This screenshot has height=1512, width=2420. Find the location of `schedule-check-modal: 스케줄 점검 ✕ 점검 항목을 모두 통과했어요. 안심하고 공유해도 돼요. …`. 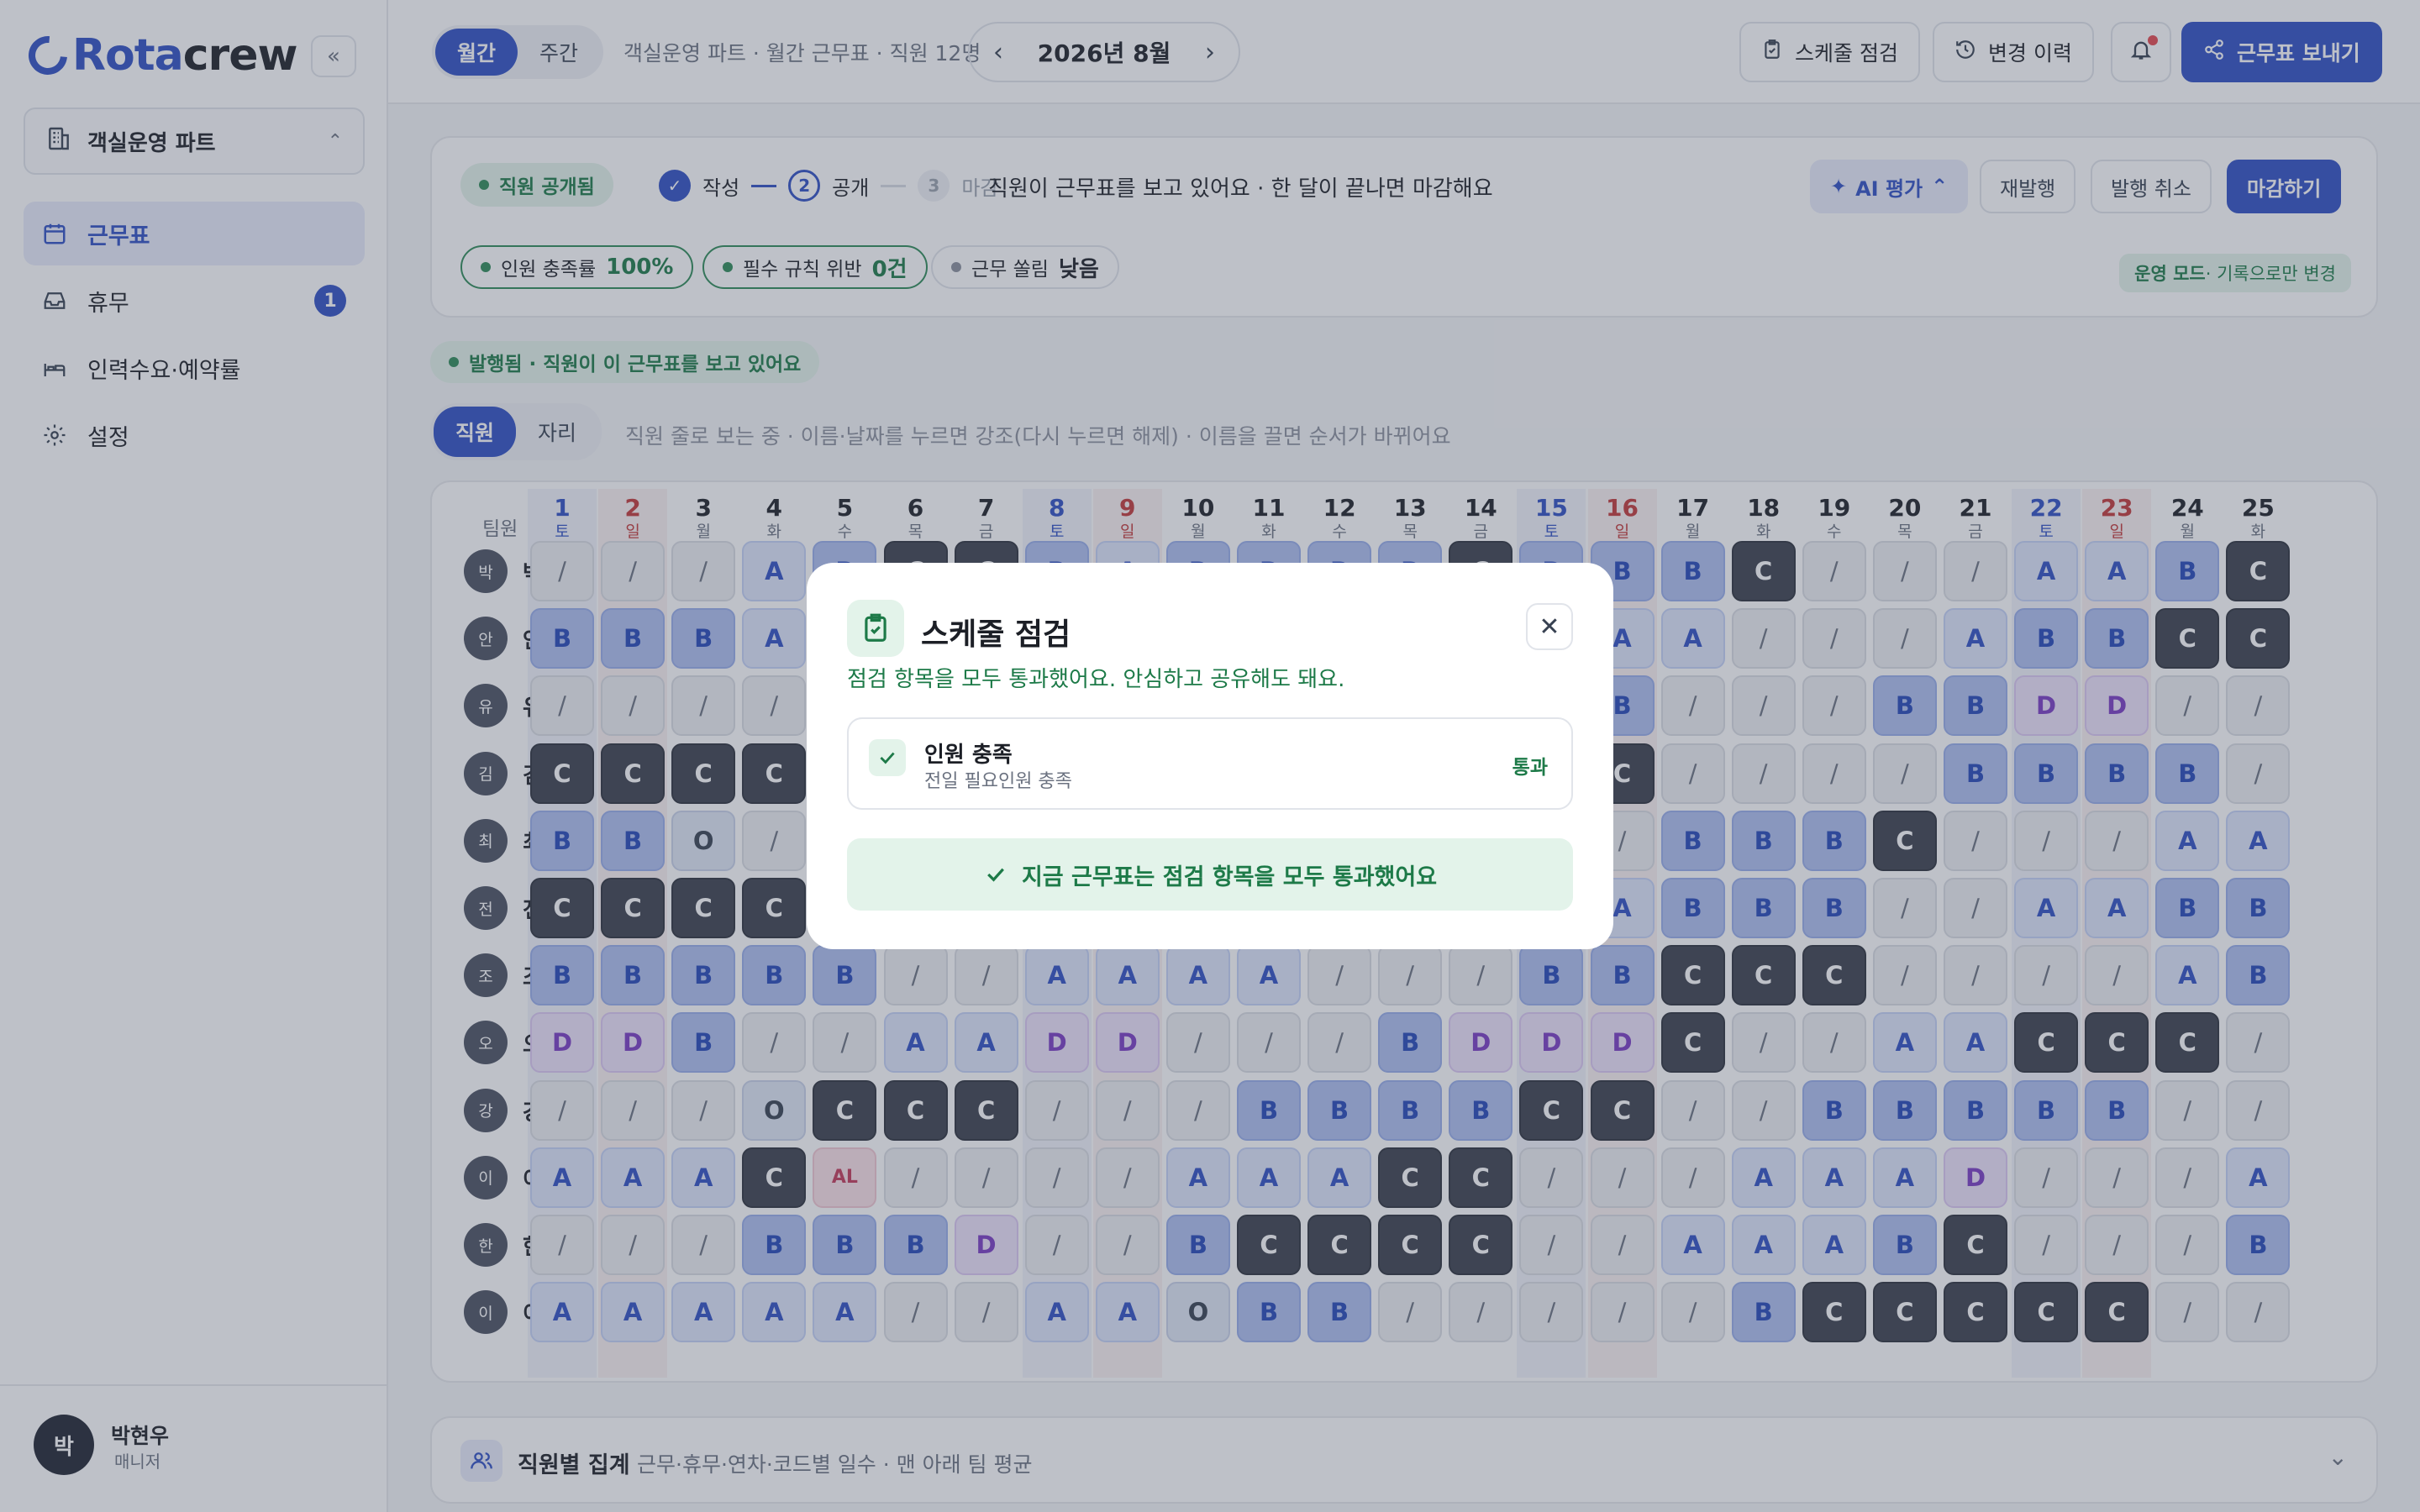

schedule-check-modal: 스케줄 점검 ✕ 점검 항목을 모두 통과했어요. 안심하고 공유해도 돼요. … is located at coordinates (1210, 756).